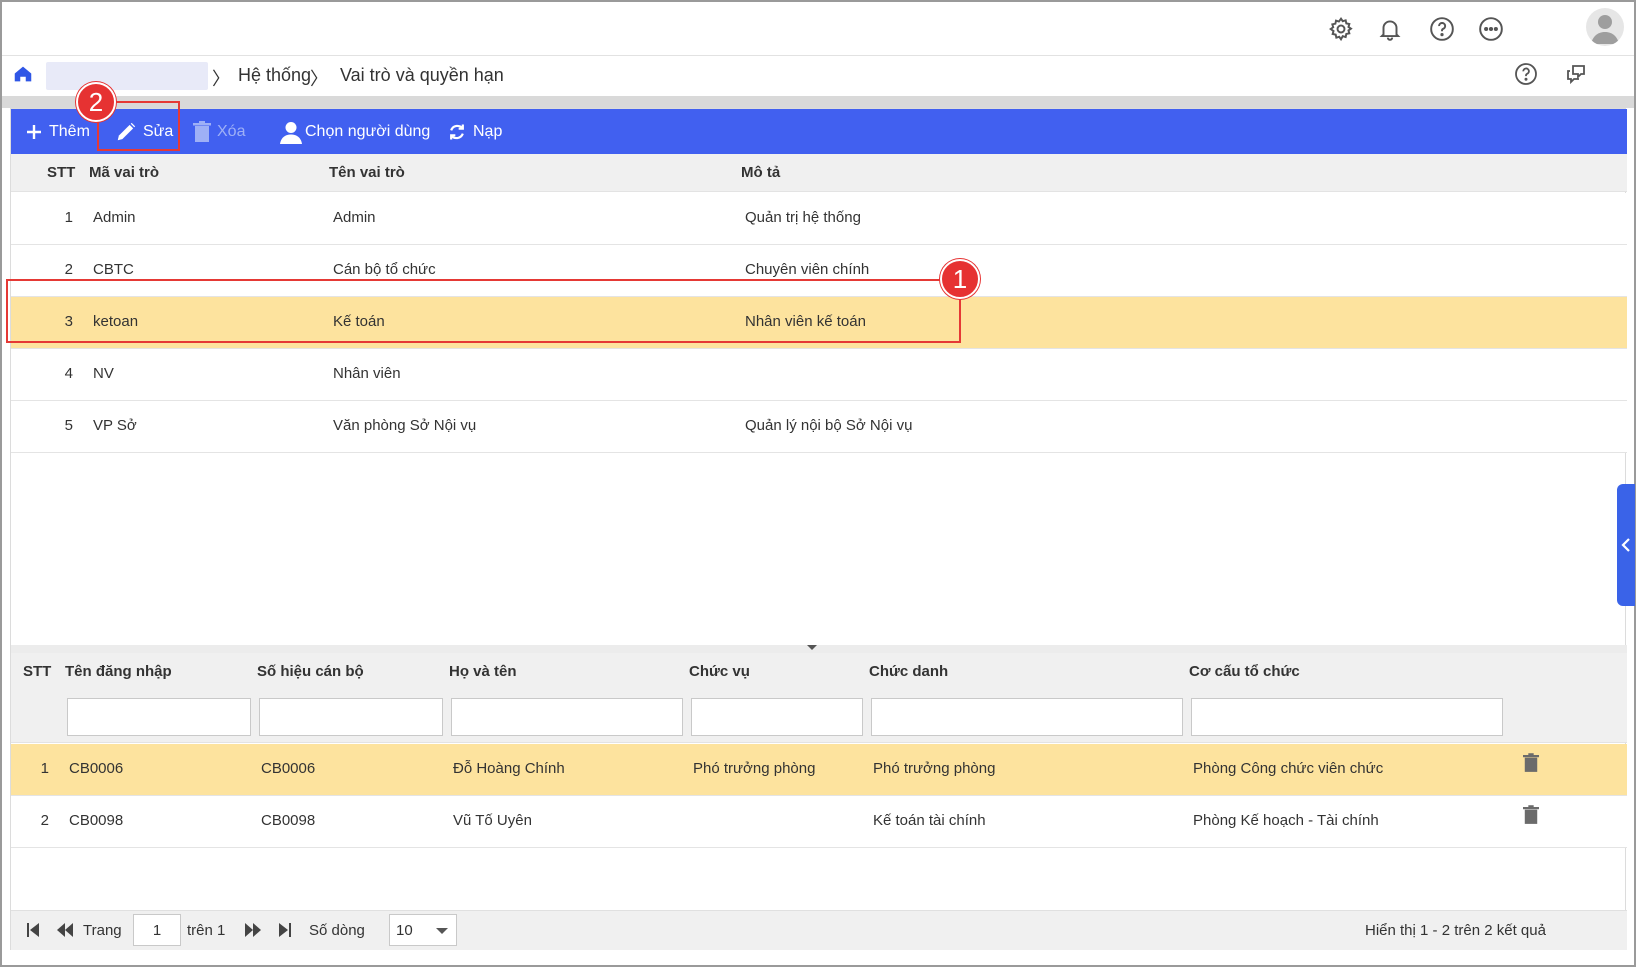  Describe the element at coordinates (1390, 29) in the screenshot. I see `notification-bell-icon` at that location.